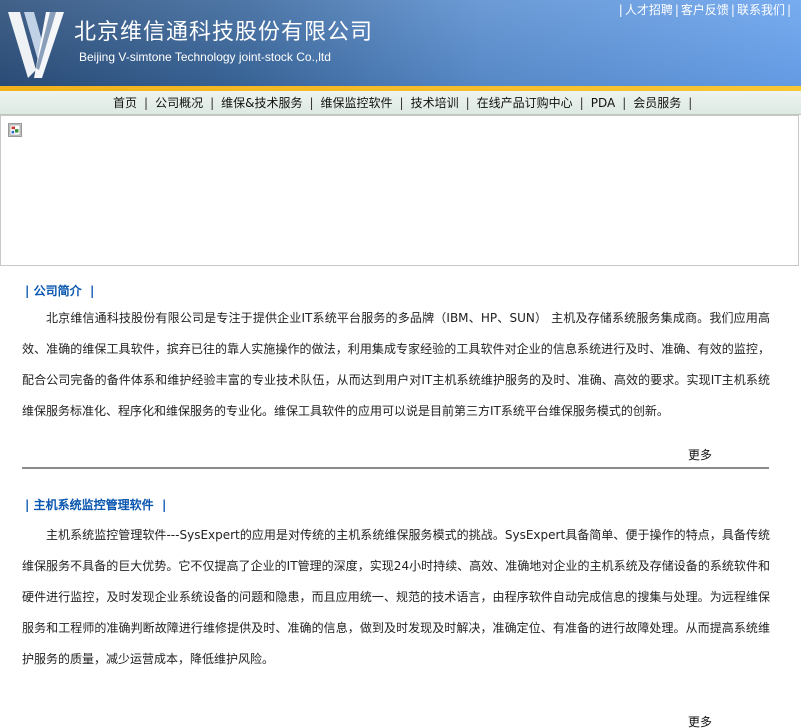 The height and width of the screenshot is (728, 801). I want to click on more-link-monitoring-software: 更多, so click(700, 720).